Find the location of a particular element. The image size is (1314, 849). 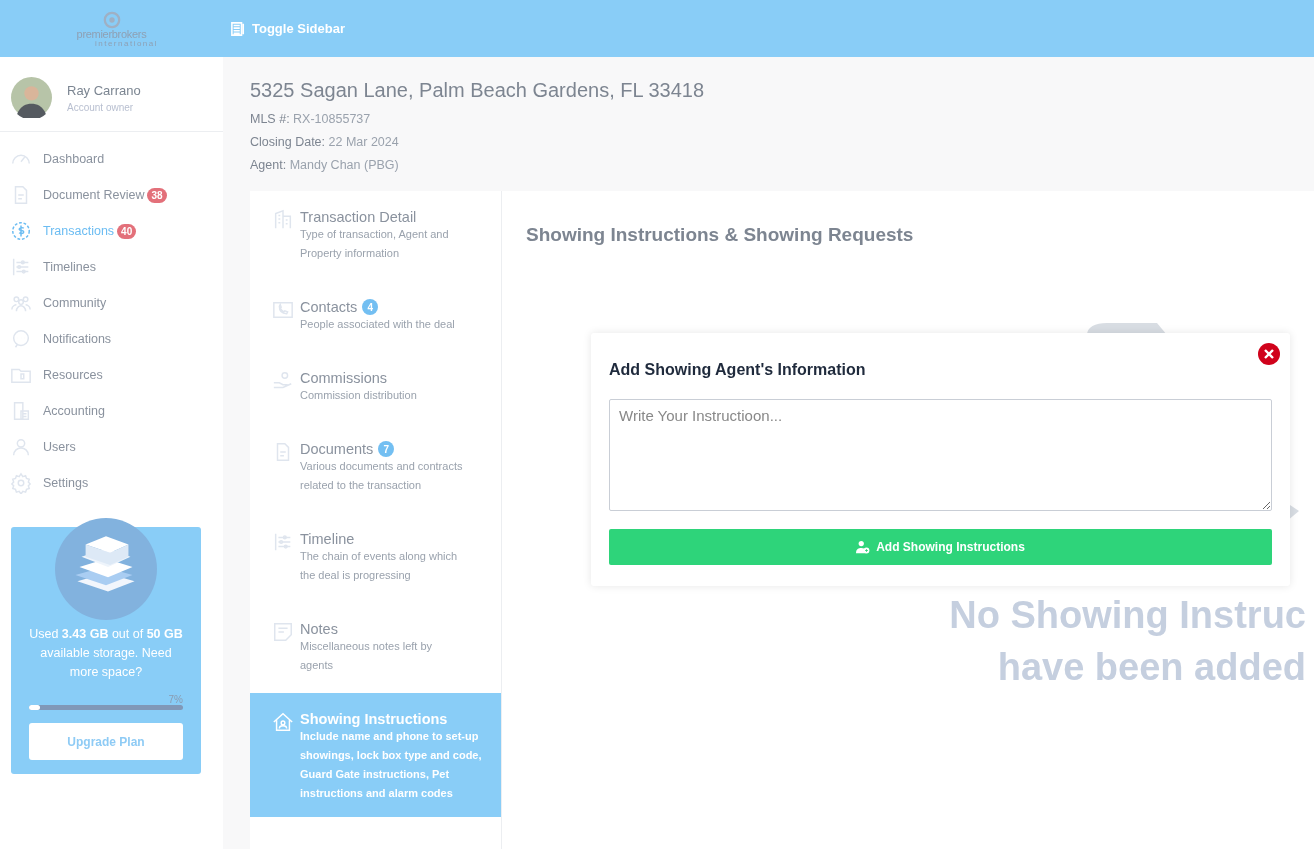

section-title: Showing Instructions is located at coordinates (374, 719).